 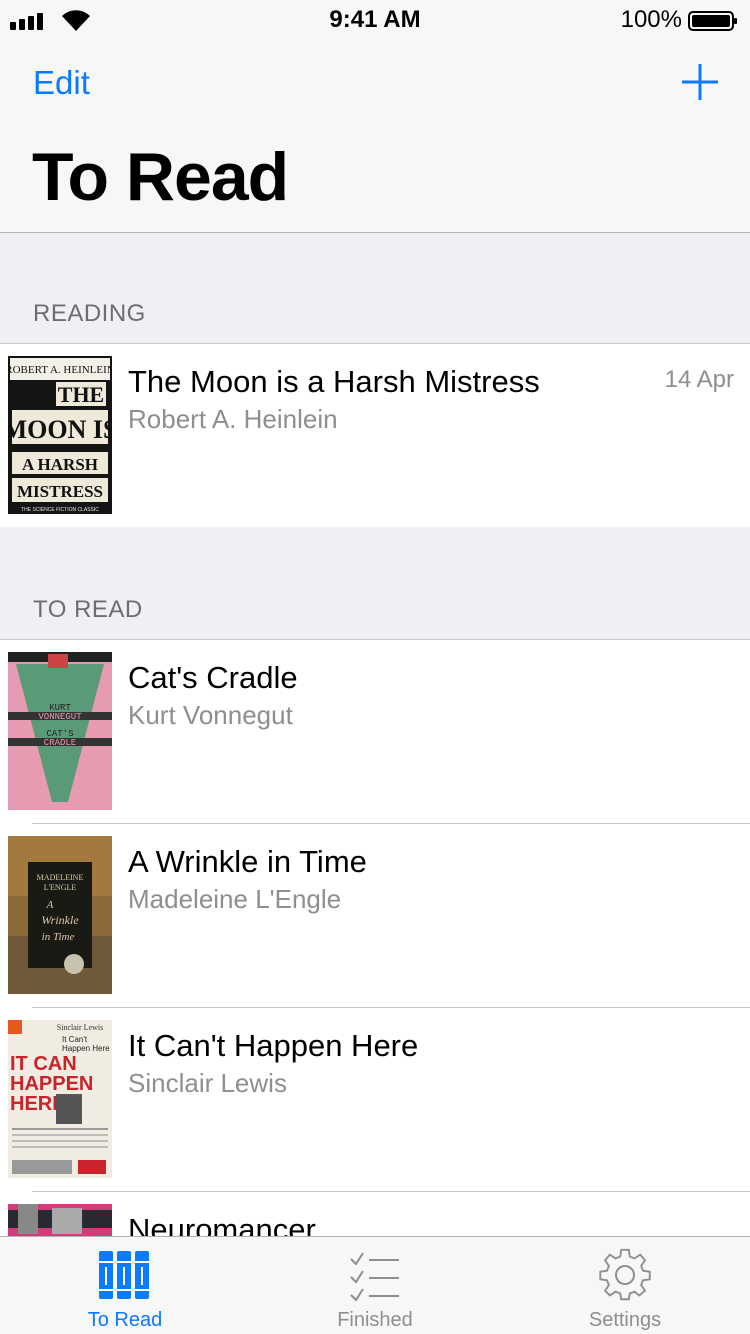 I want to click on book-author: Sinclair Lewis, so click(x=207, y=1083).